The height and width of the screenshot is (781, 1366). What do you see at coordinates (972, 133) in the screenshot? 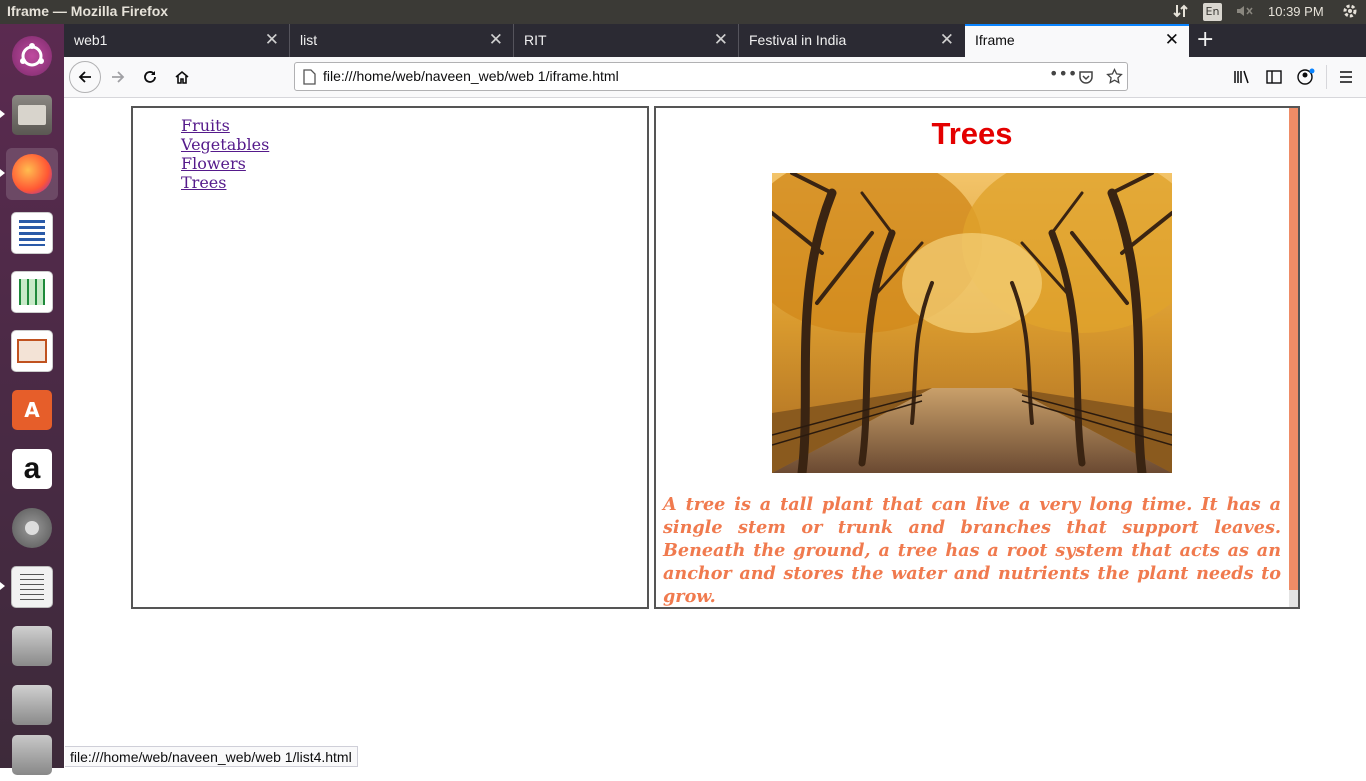
I see `page-heading: Trees` at bounding box center [972, 133].